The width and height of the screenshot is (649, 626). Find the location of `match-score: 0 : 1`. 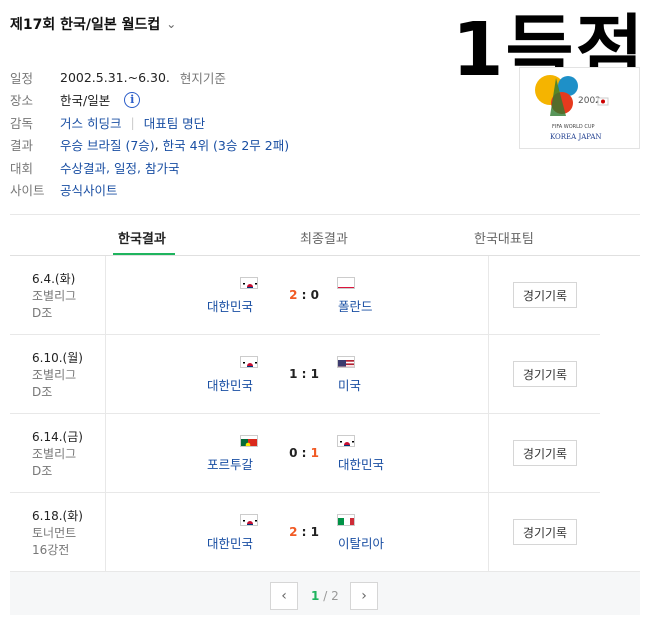

match-score: 0 : 1 is located at coordinates (304, 453).